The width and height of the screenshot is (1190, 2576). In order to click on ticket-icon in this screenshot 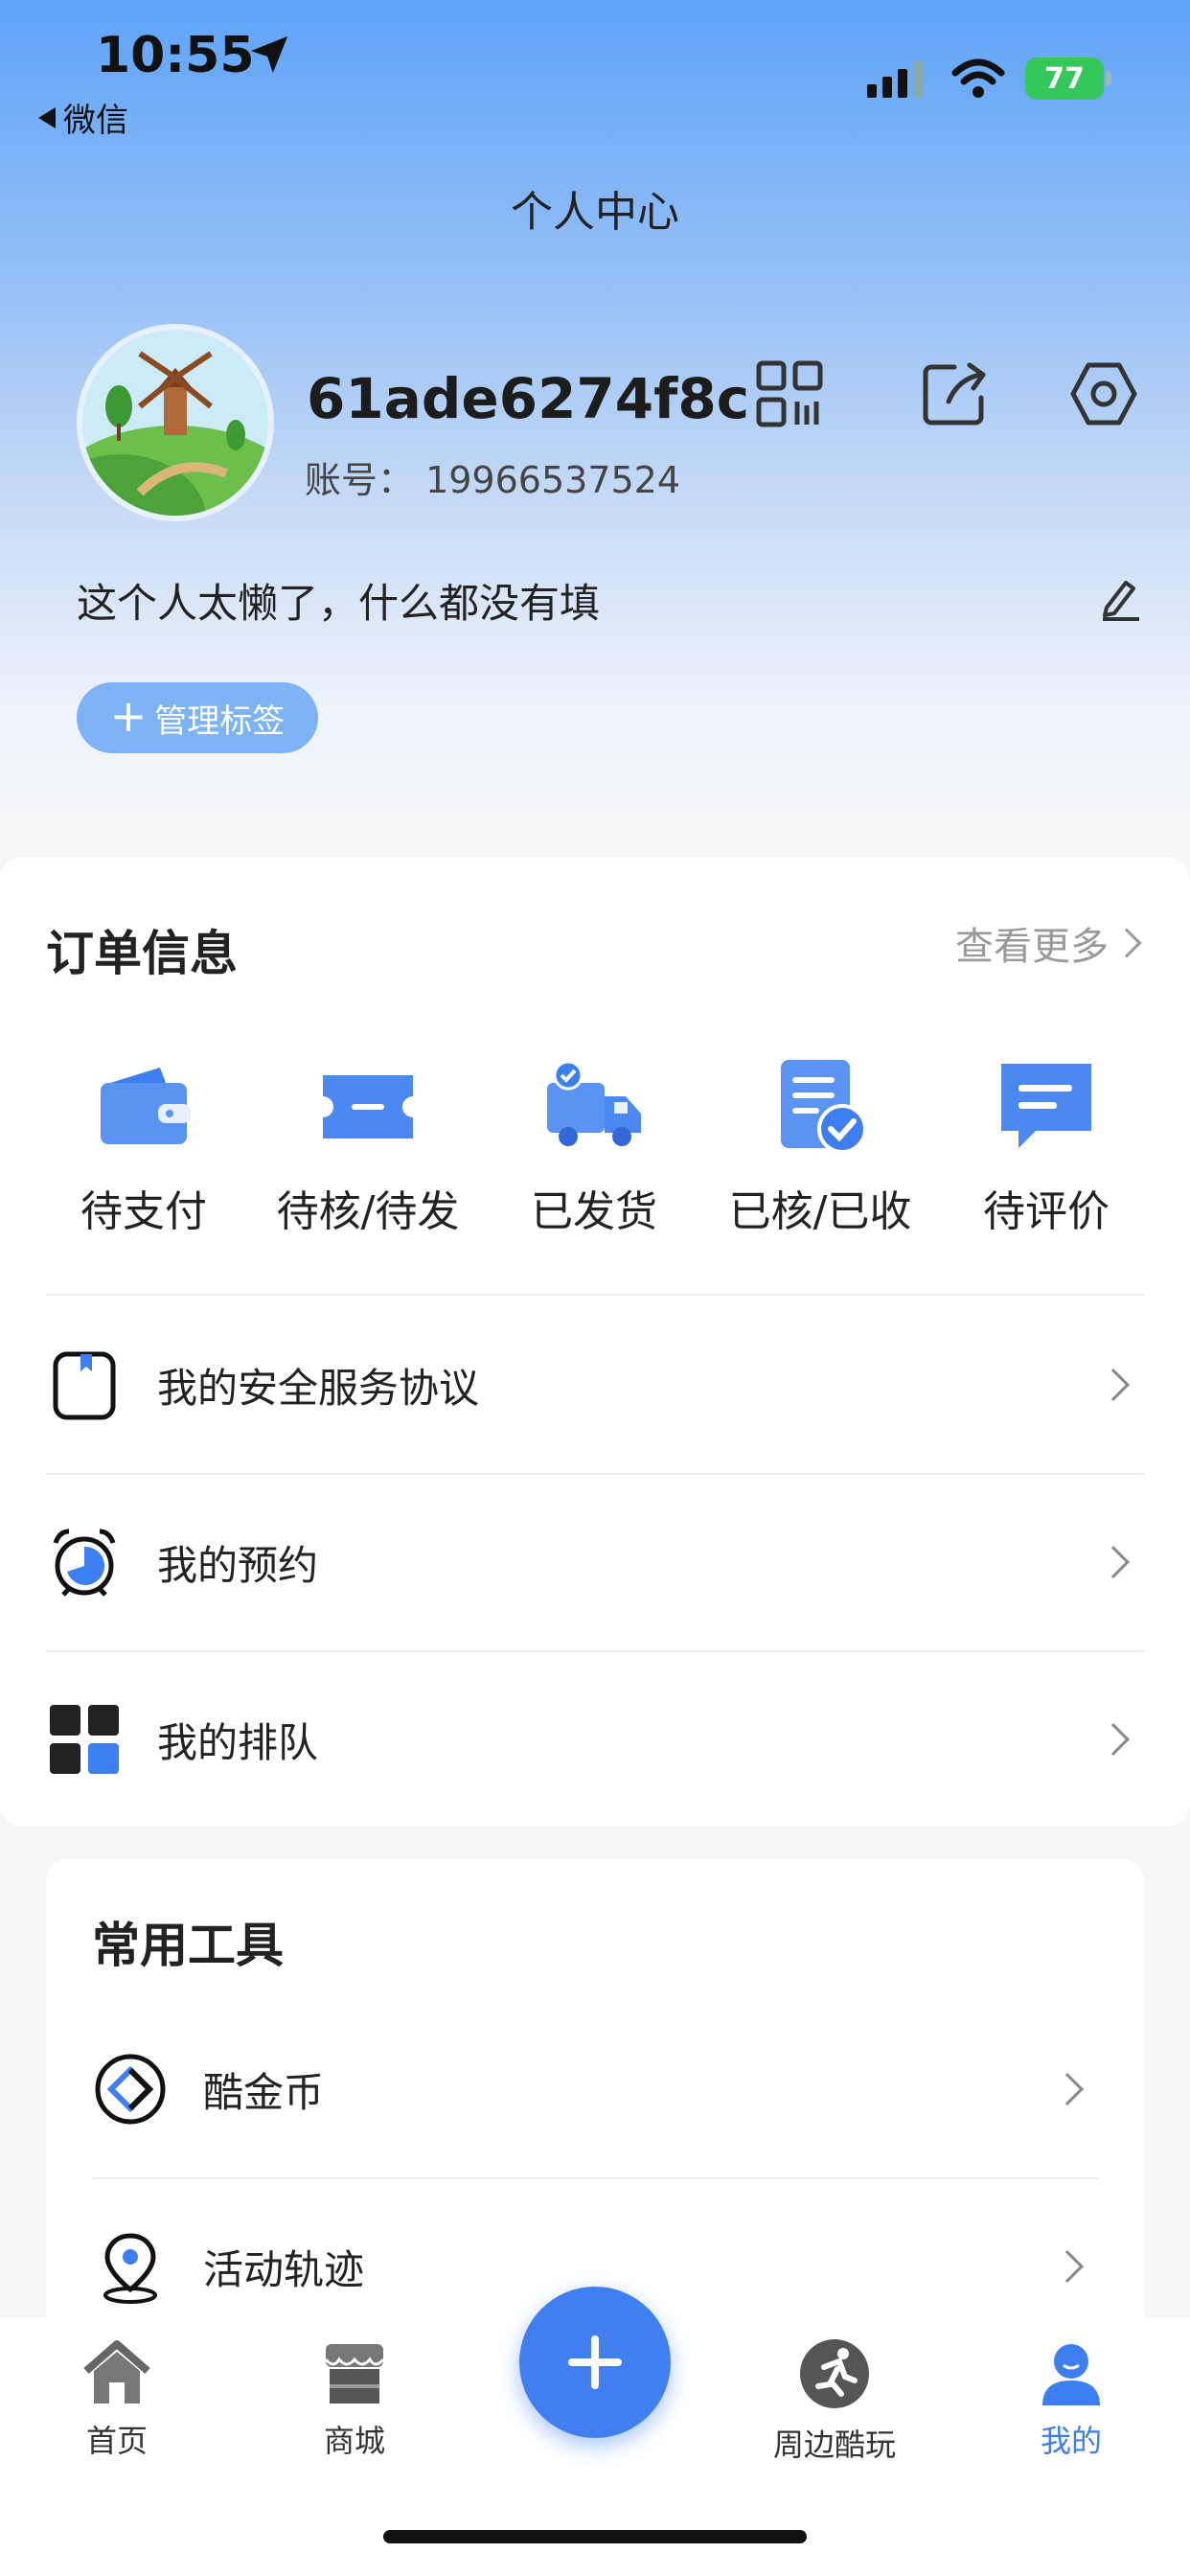, I will do `click(368, 1107)`.